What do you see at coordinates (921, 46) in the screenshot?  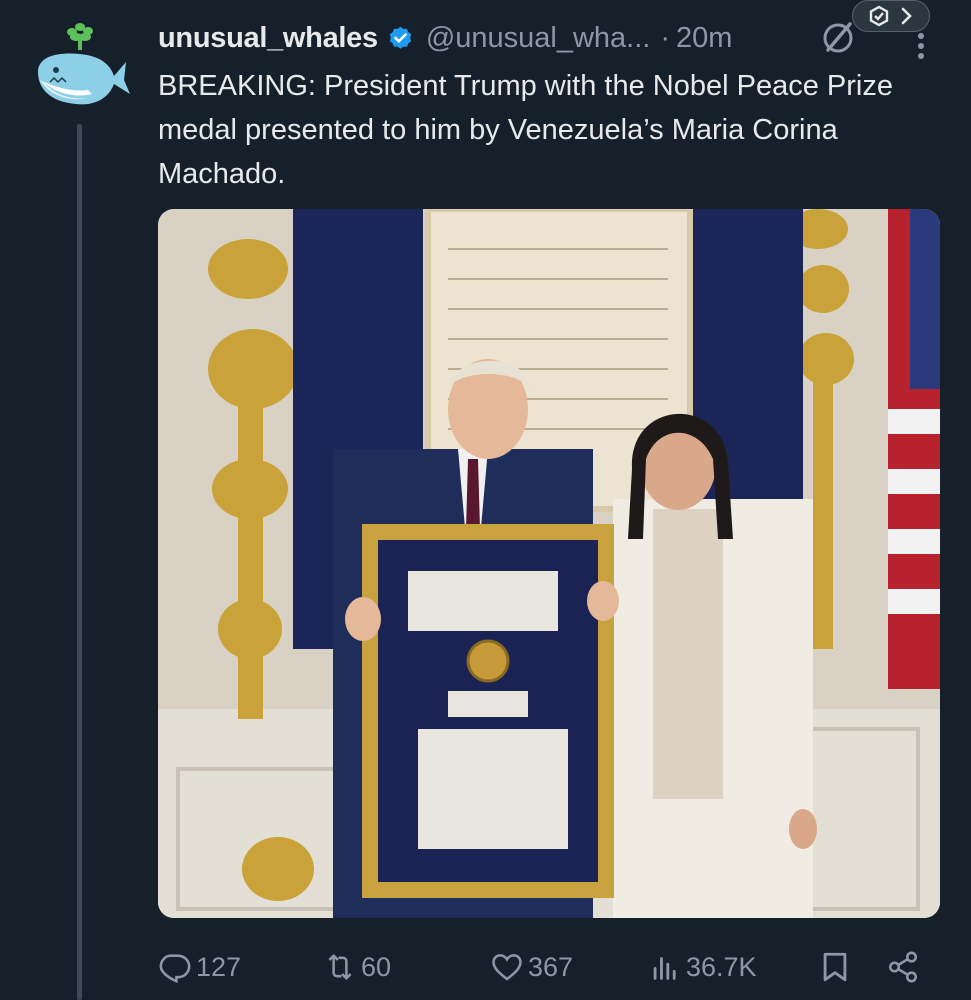 I see `more-icon` at bounding box center [921, 46].